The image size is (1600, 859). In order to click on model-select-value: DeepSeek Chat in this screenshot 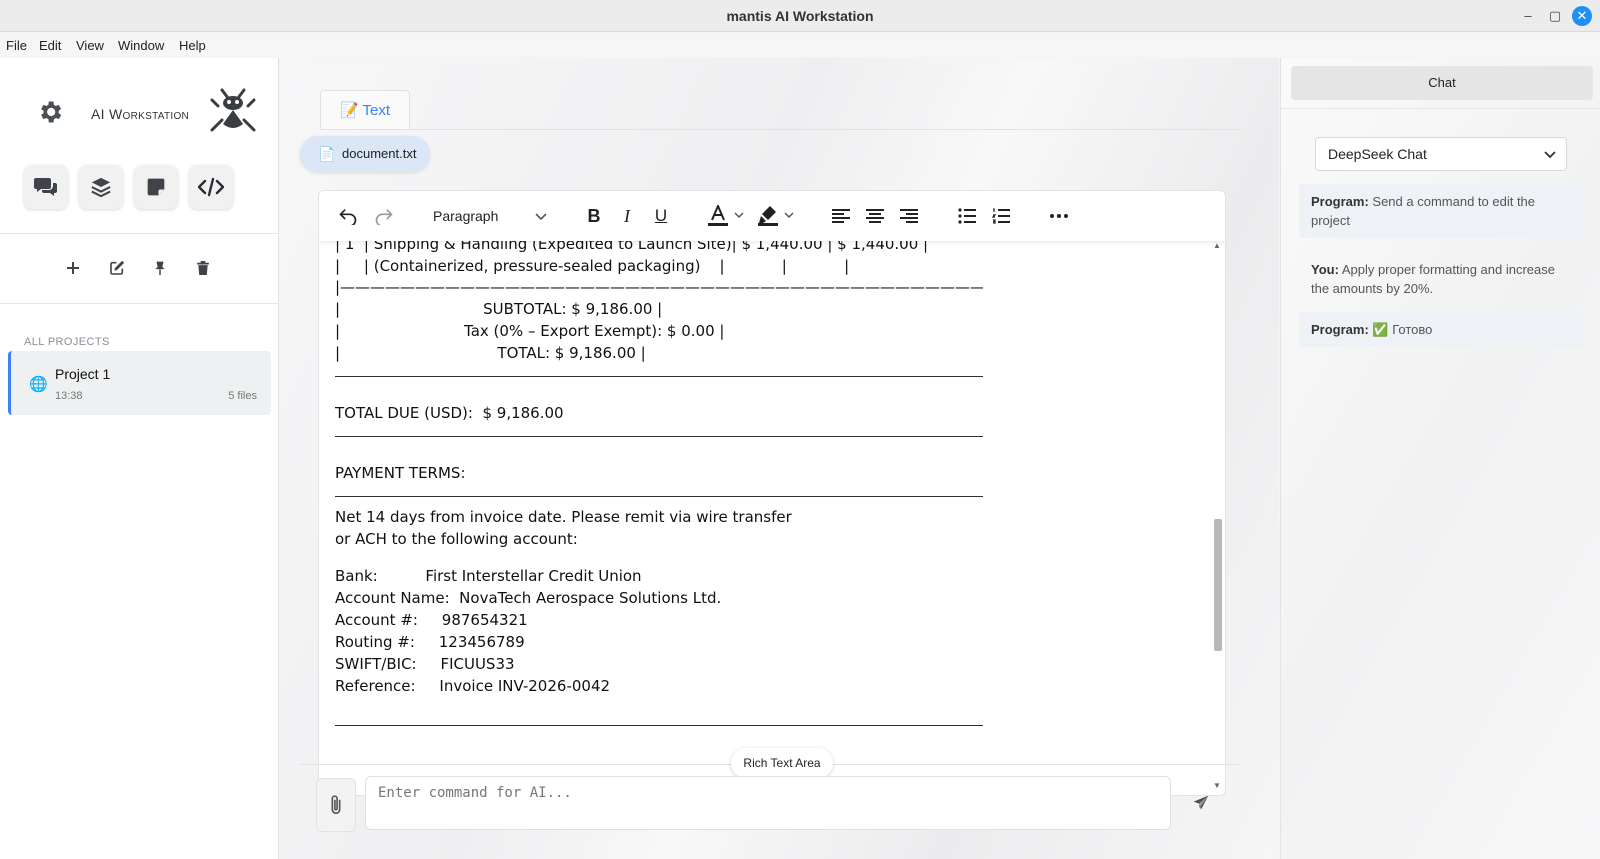, I will do `click(1377, 154)`.